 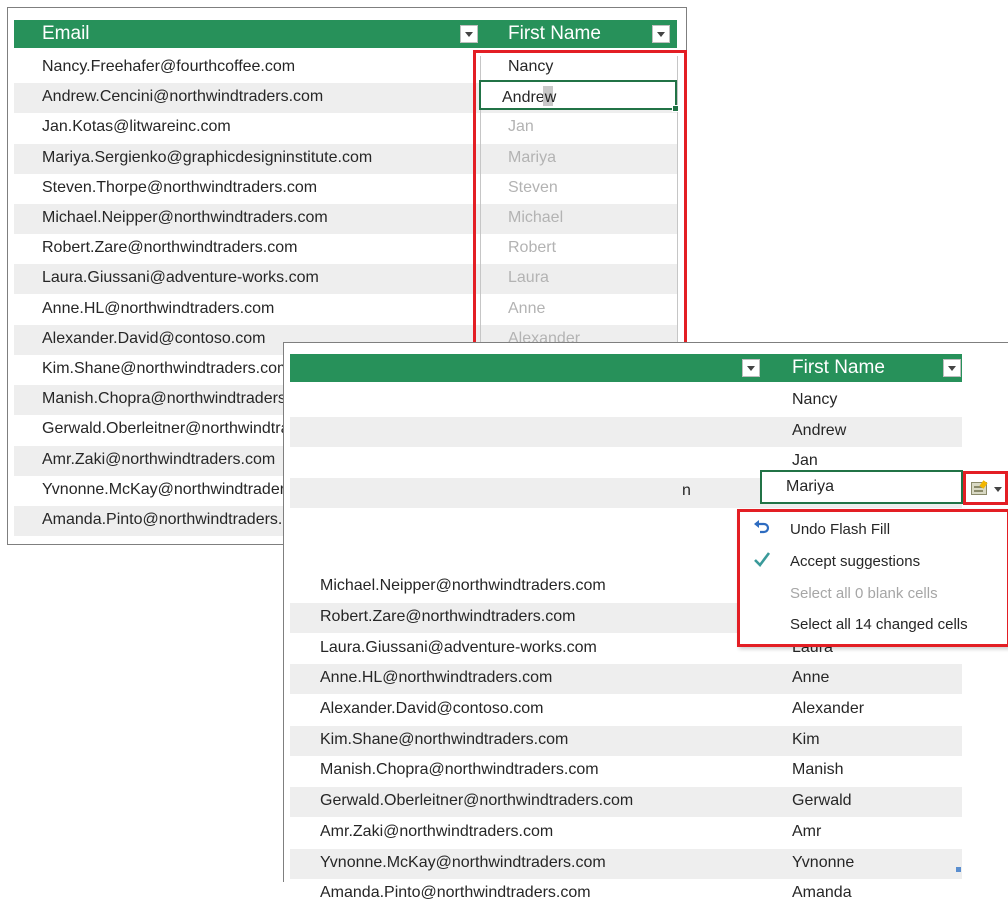 I want to click on table-header: First Name, so click(x=626, y=368).